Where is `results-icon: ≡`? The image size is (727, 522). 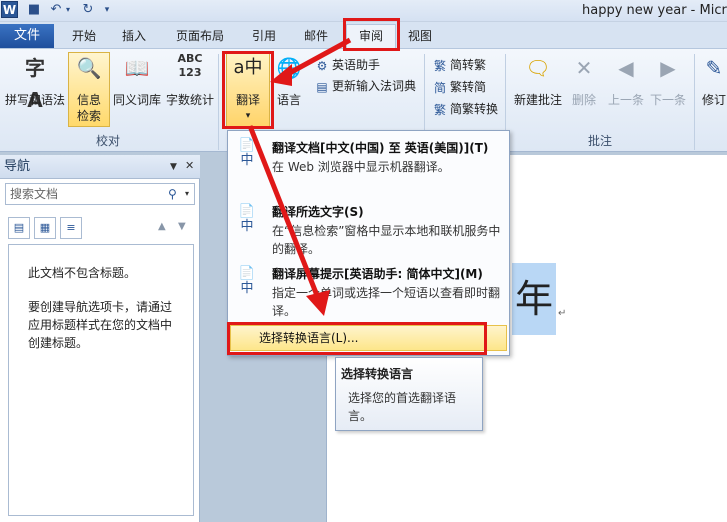
results-icon: ≡ is located at coordinates (71, 227).